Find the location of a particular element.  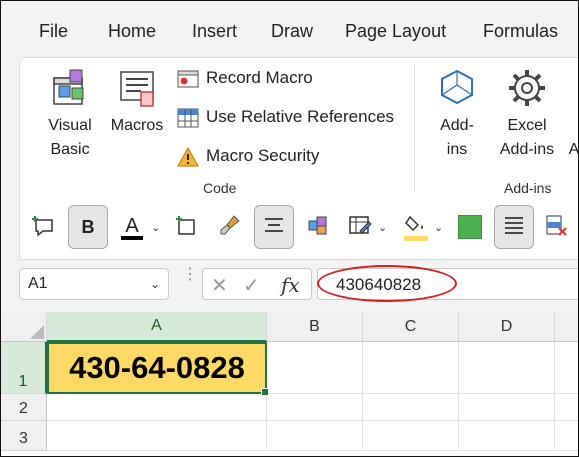

cell-a3 is located at coordinates (157, 436).